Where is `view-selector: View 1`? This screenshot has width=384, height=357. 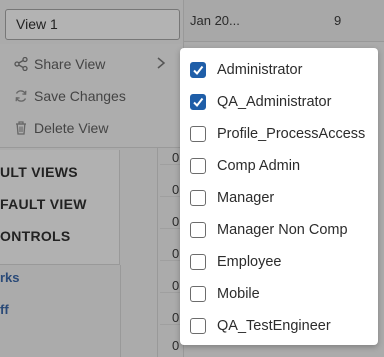
view-selector: View 1 is located at coordinates (92, 24).